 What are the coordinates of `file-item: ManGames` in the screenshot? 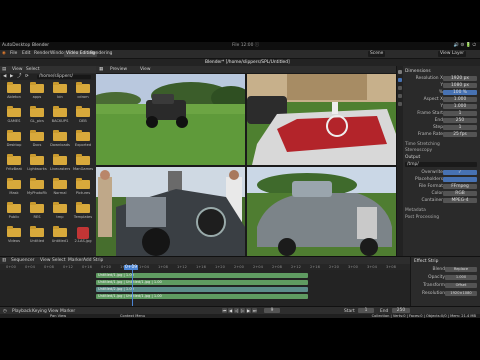 It's located at (83, 164).